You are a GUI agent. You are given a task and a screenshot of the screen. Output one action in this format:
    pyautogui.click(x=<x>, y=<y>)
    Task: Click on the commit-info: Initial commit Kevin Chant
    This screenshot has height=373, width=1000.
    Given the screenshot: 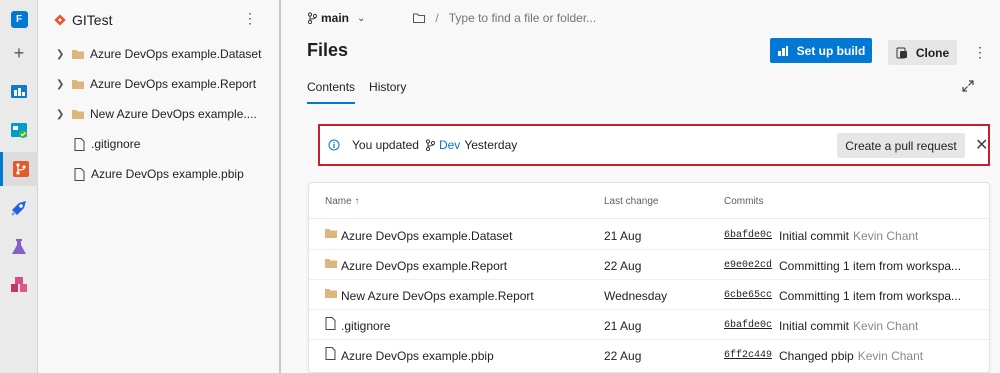 What is the action you would take?
    pyautogui.click(x=848, y=236)
    